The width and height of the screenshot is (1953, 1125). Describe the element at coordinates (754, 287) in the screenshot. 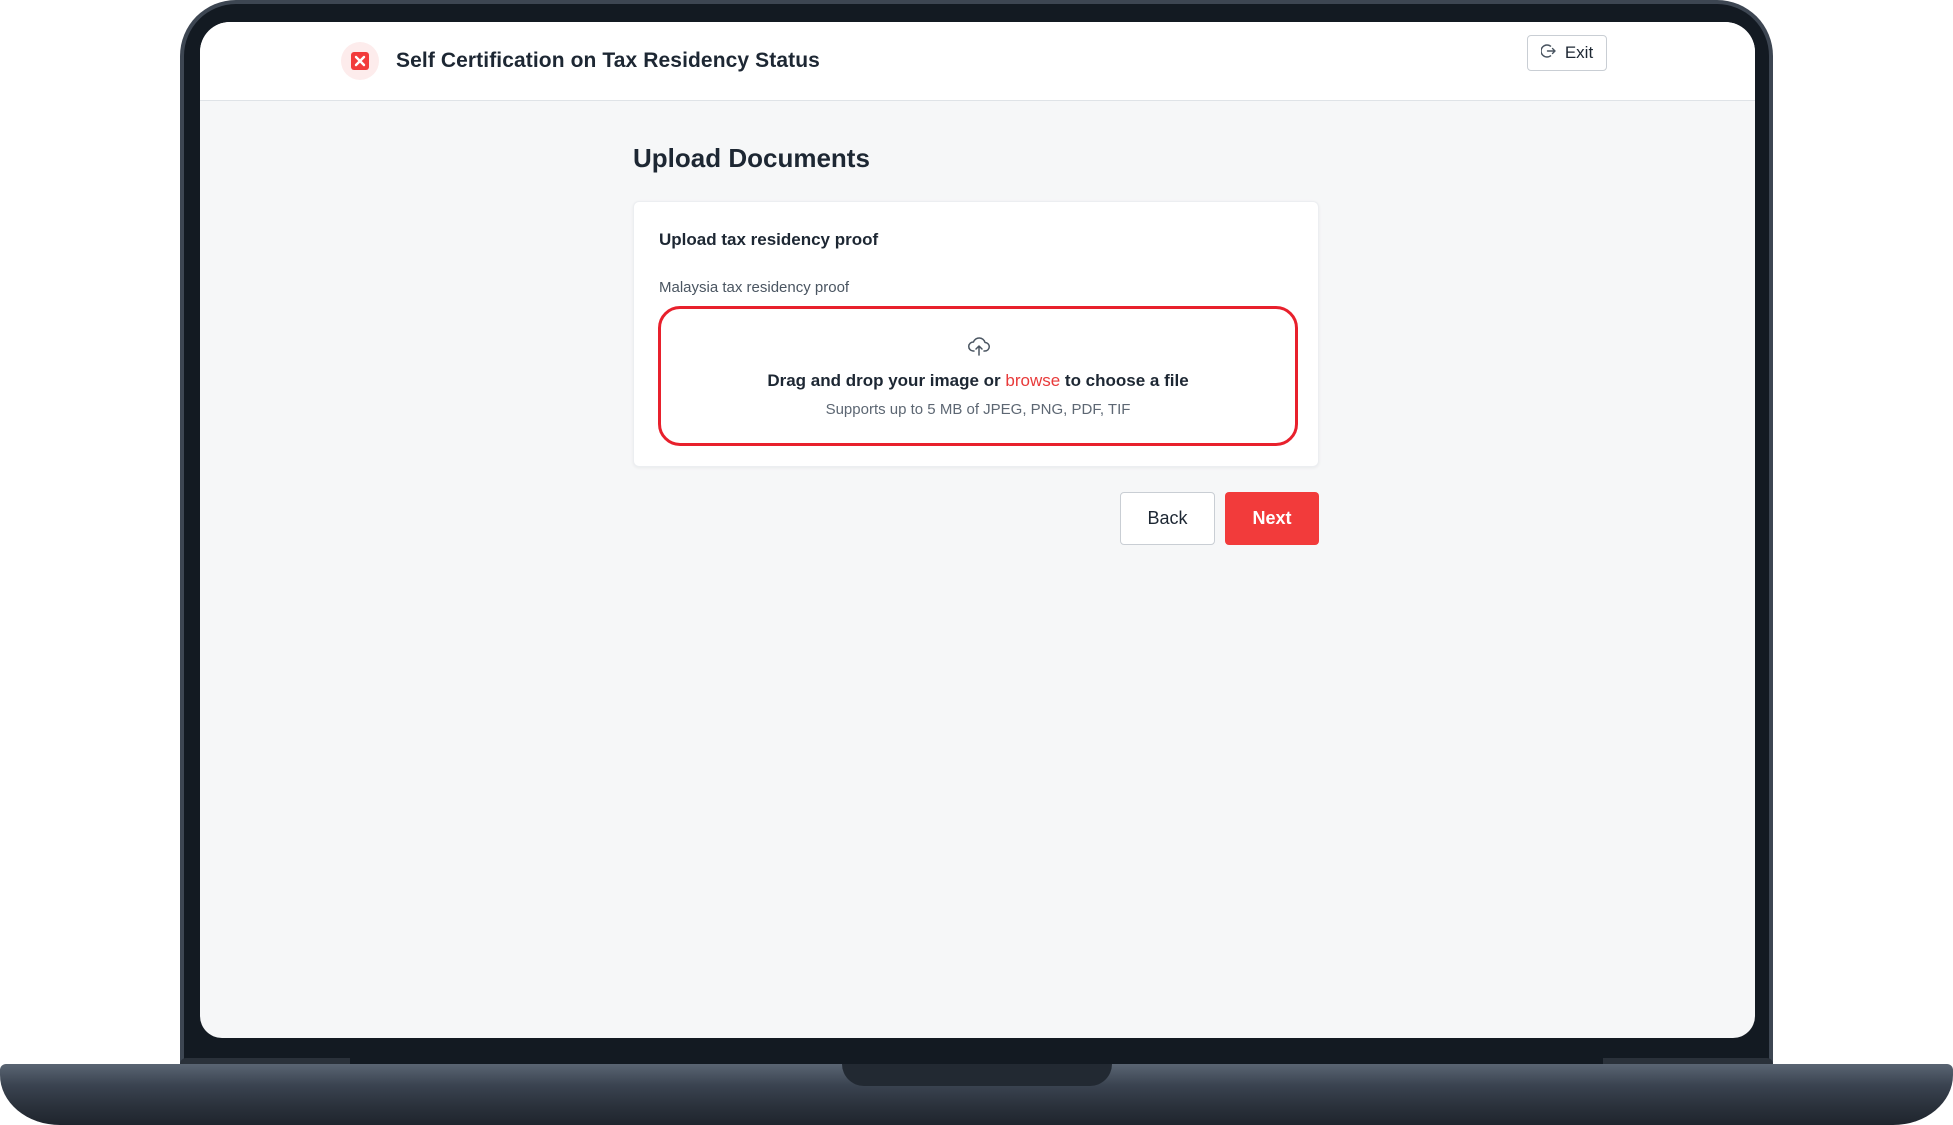

I see `field-label: Malaysia tax residency proof` at that location.